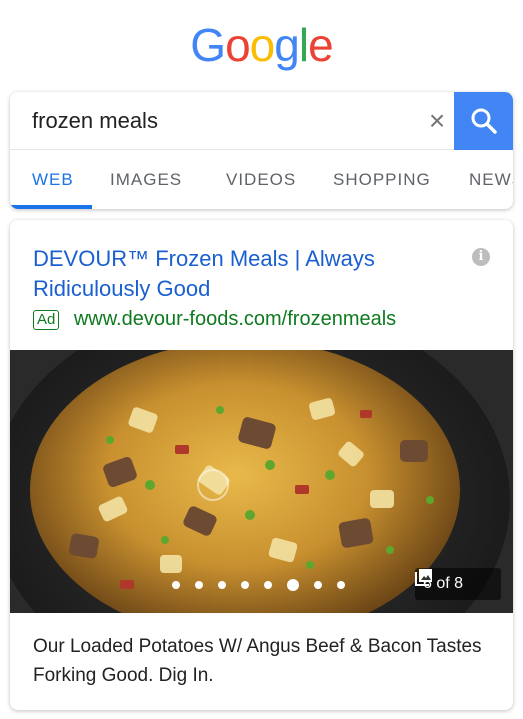  What do you see at coordinates (53, 179) in the screenshot?
I see `tab-web: WEB` at bounding box center [53, 179].